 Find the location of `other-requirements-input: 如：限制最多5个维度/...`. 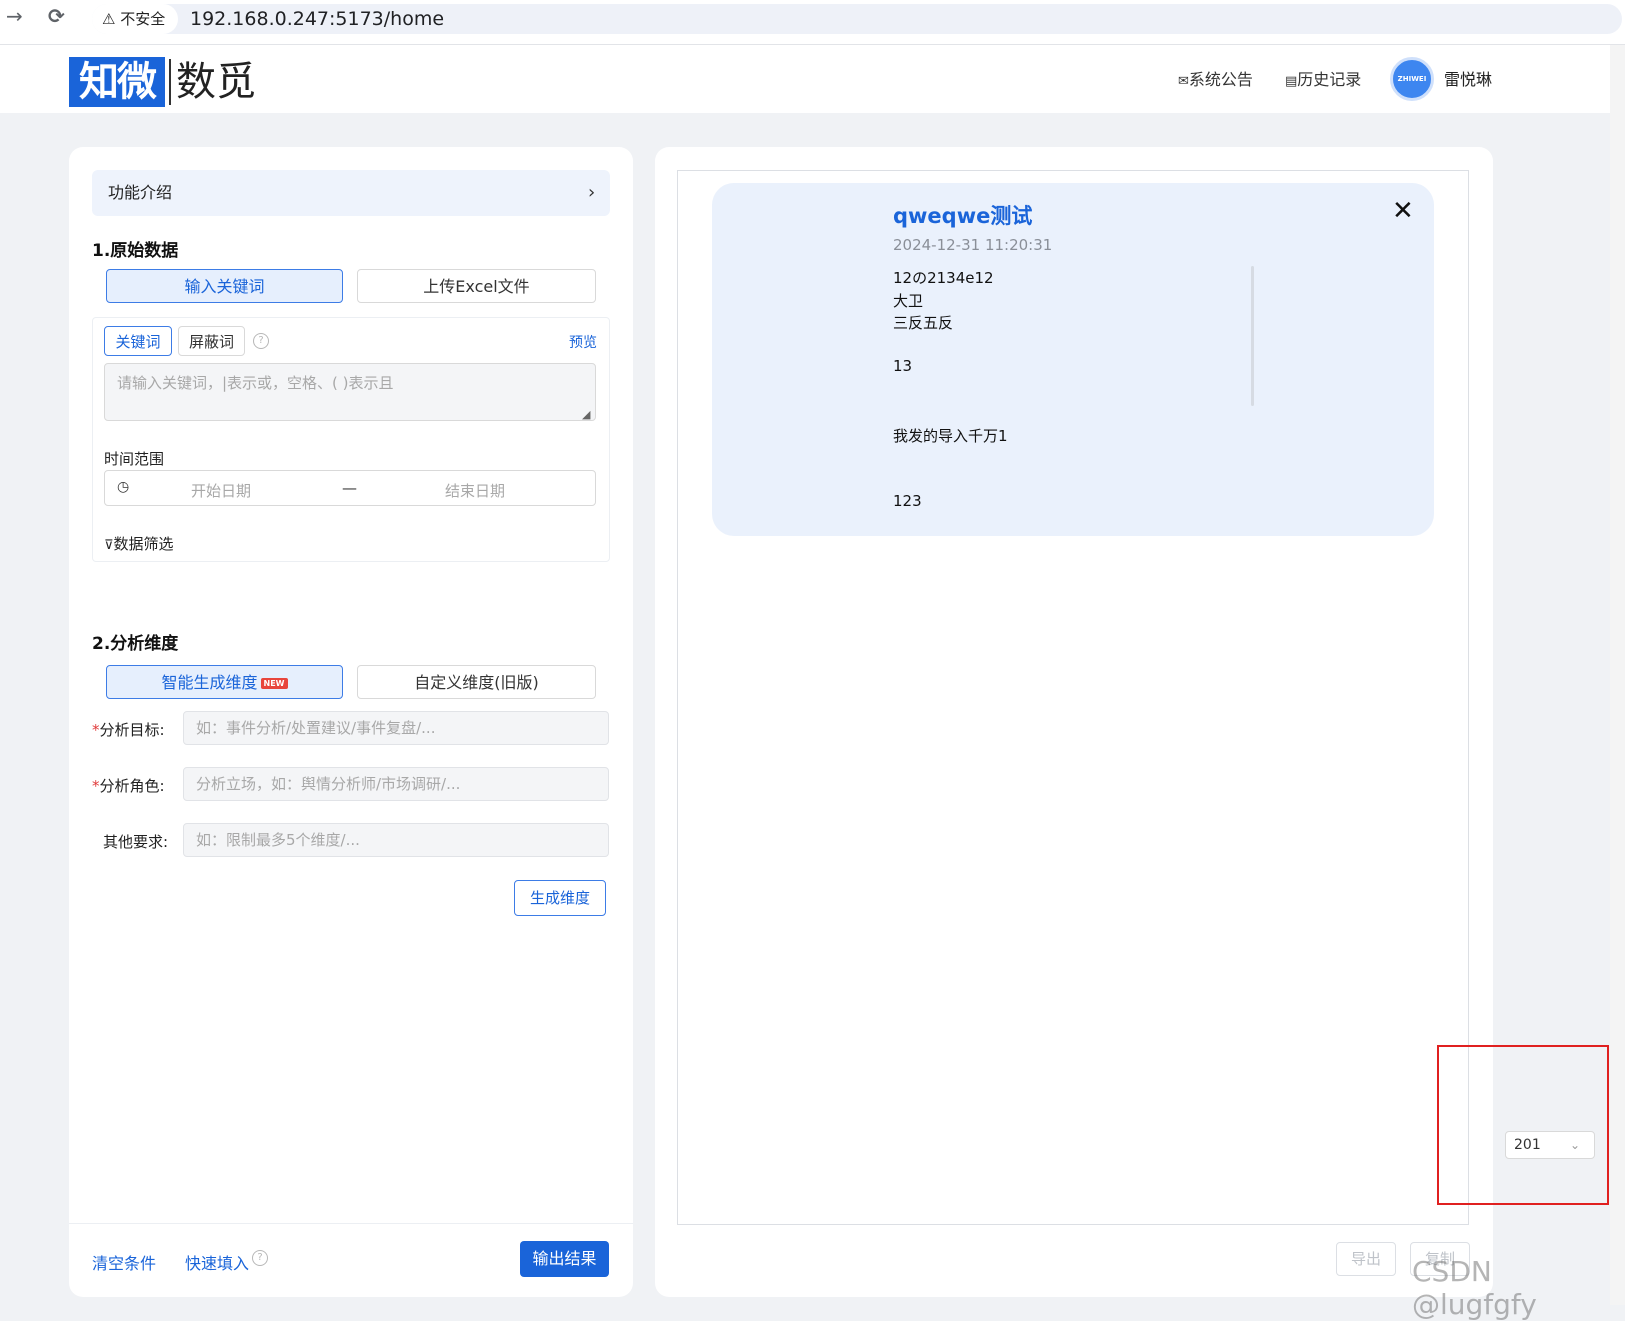

other-requirements-input: 如：限制最多5个维度/... is located at coordinates (396, 840).